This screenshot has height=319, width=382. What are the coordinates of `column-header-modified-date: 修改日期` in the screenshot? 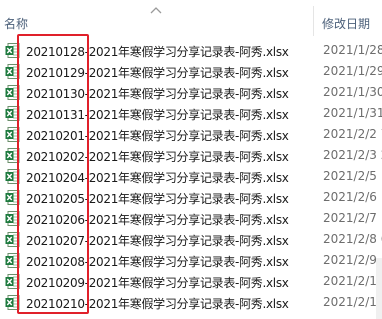 It's located at (346, 23).